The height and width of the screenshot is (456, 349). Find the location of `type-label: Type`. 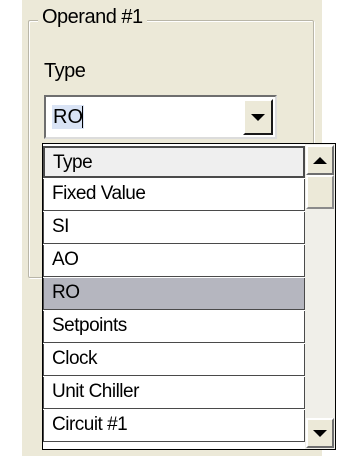

type-label: Type is located at coordinates (65, 71).